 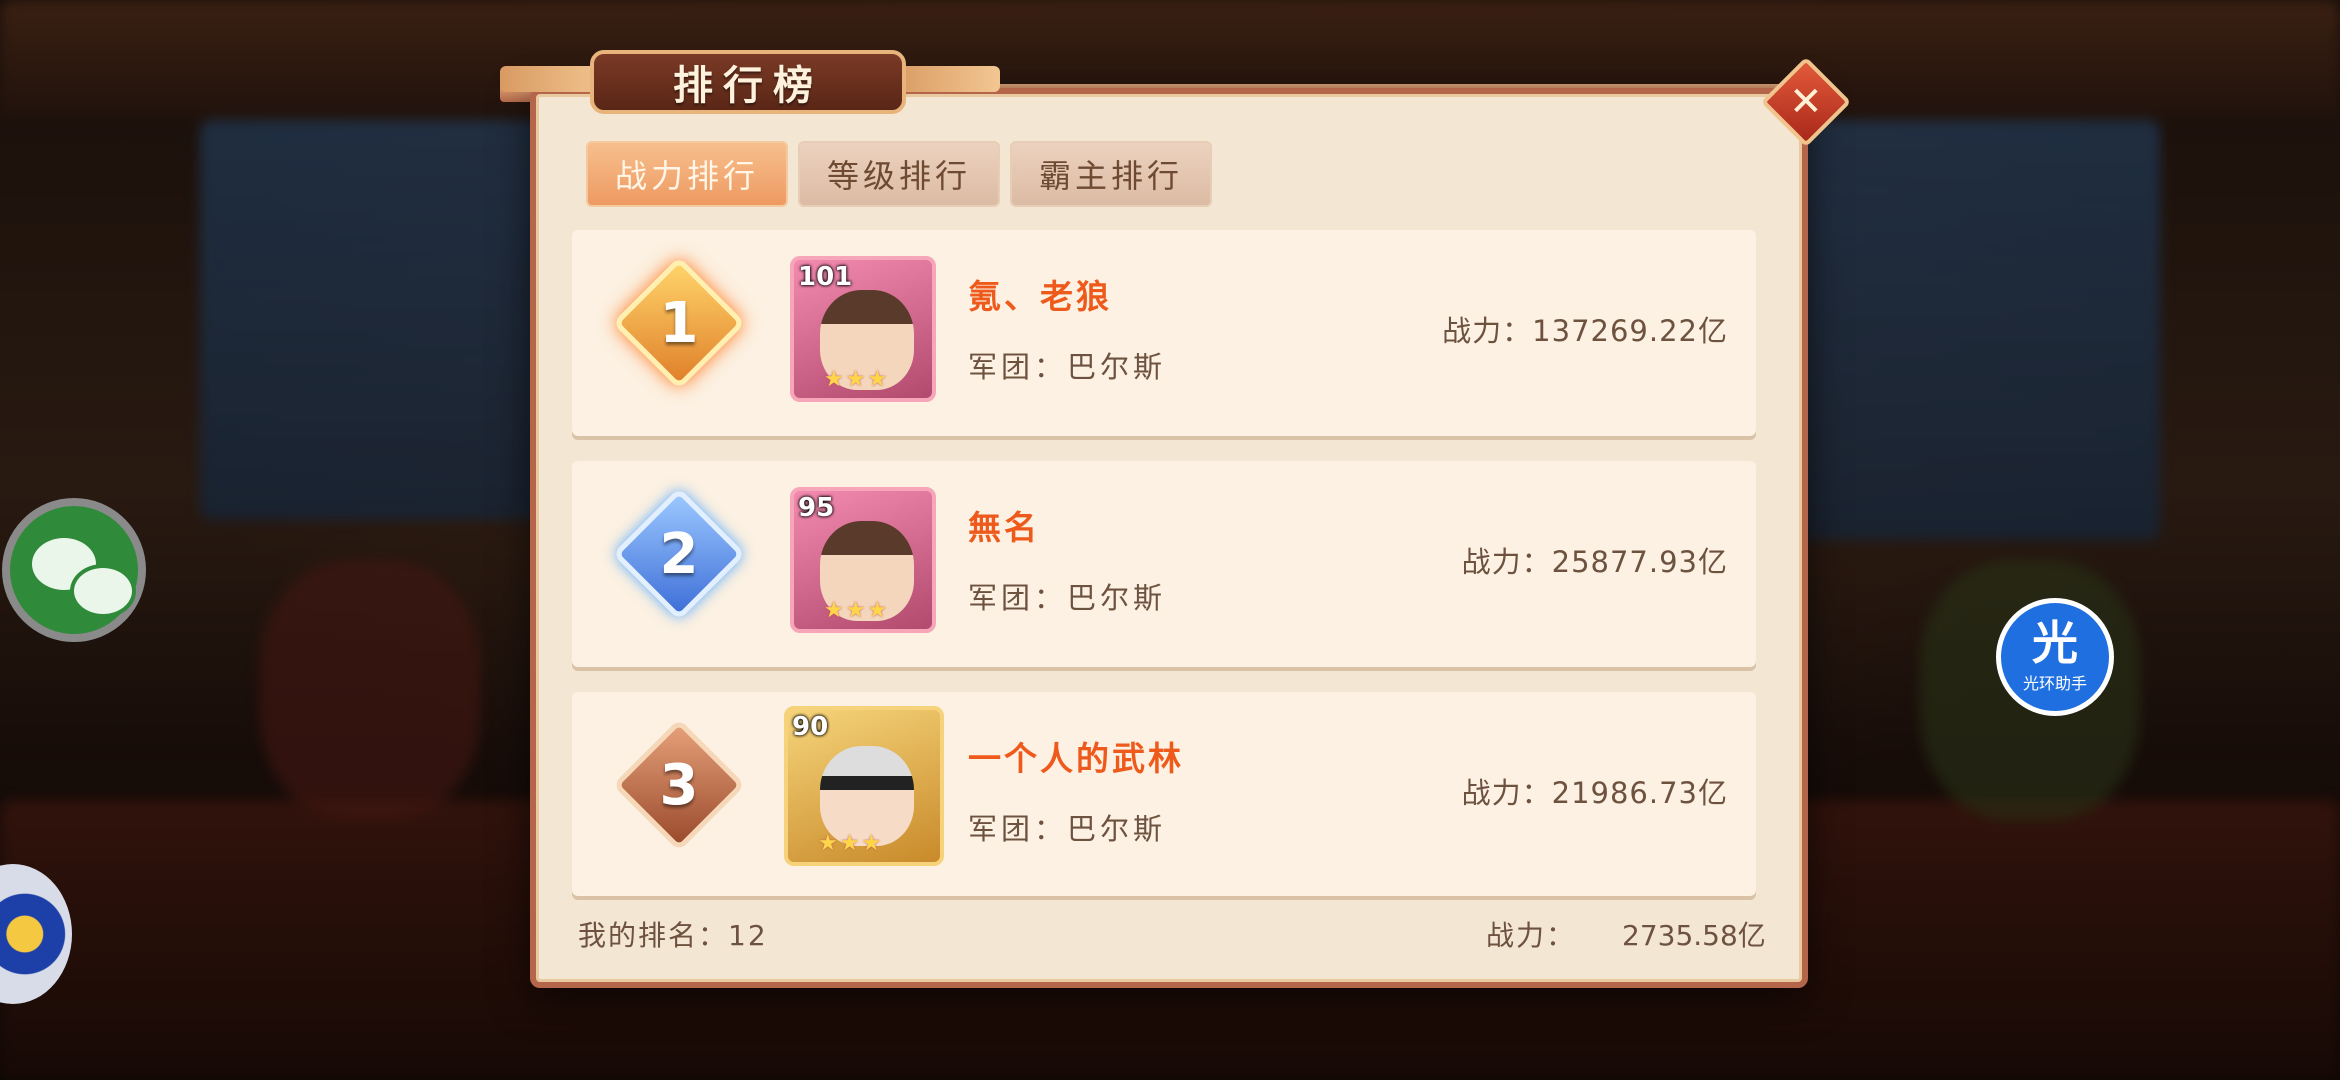 What do you see at coordinates (1594, 793) in the screenshot?
I see `player-power: 战力：21986.73亿` at bounding box center [1594, 793].